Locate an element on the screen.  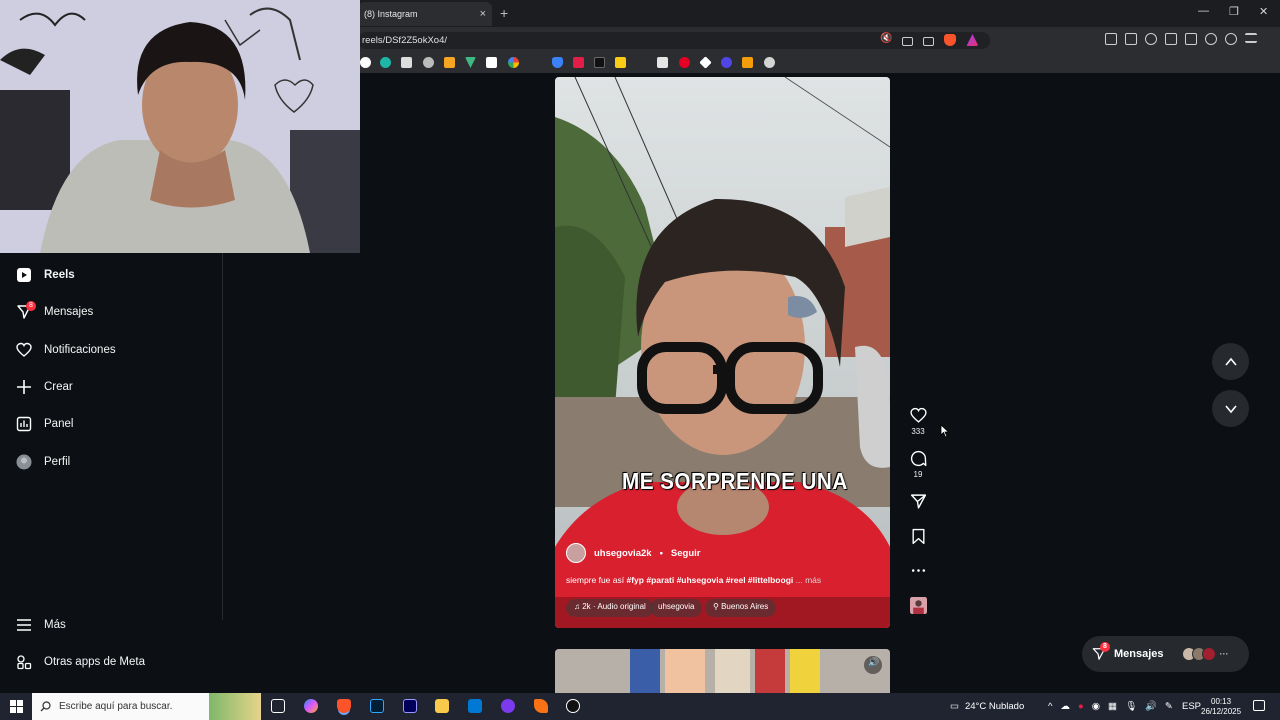
sidebar-toggle-icon is located at coordinates (1171, 39).